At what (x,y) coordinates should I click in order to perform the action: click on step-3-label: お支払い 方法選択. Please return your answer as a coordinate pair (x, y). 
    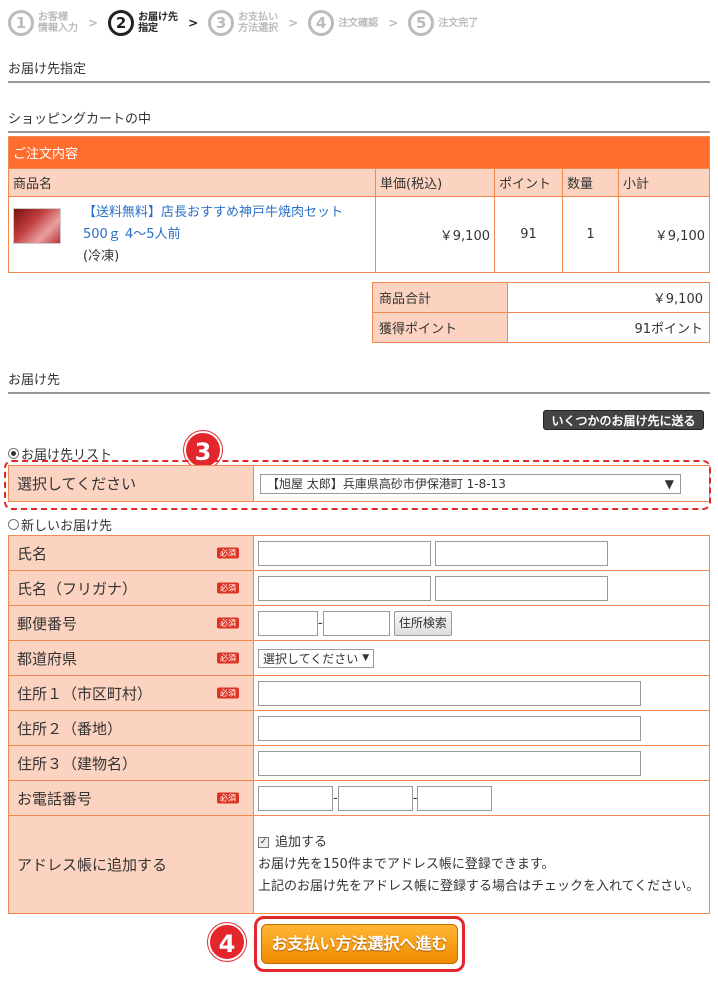
    Looking at the image, I should click on (258, 23).